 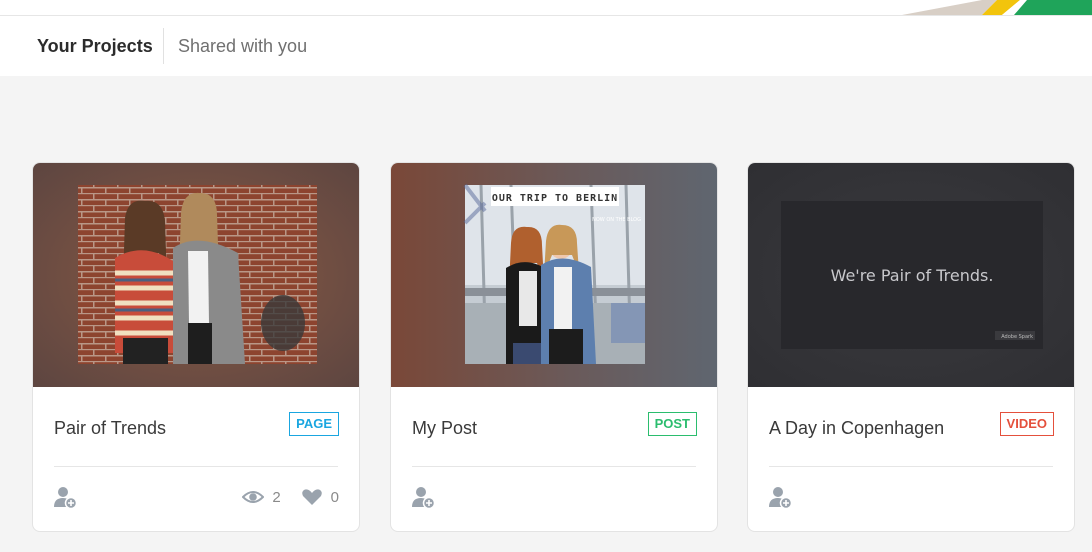 I want to click on project-title: My Post, so click(x=444, y=428).